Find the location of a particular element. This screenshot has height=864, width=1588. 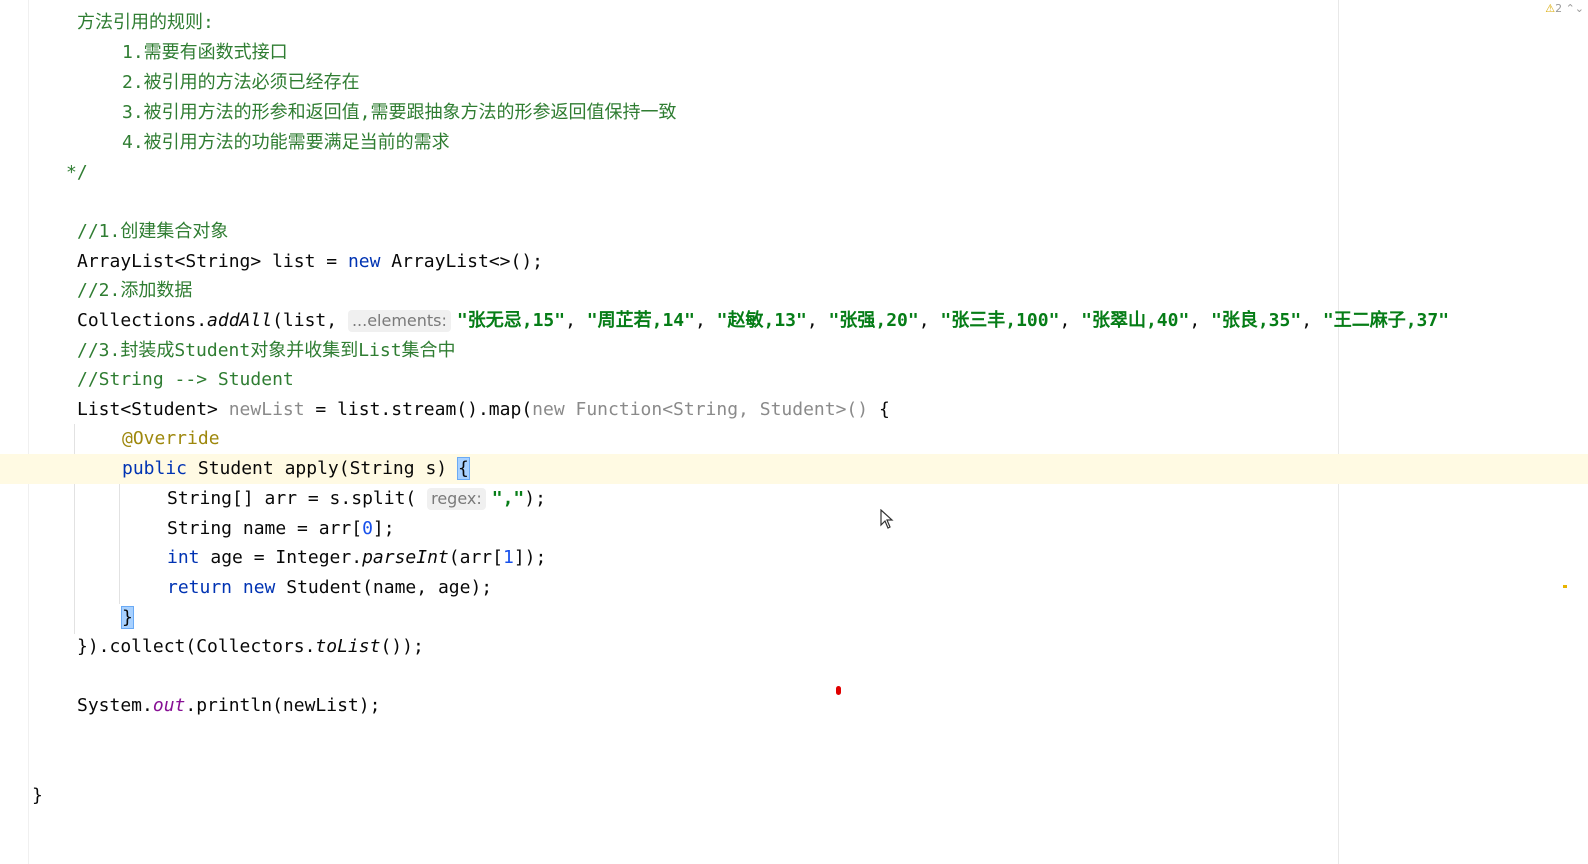

scrollbar-warning-mark is located at coordinates (1565, 586).